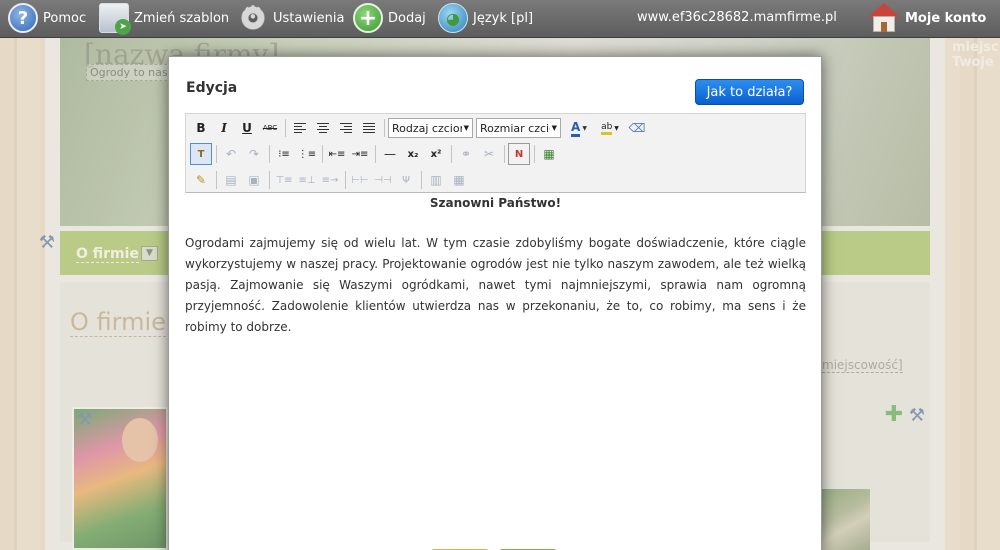  I want to click on insert-row-after-icon: ≡⊥, so click(307, 180).